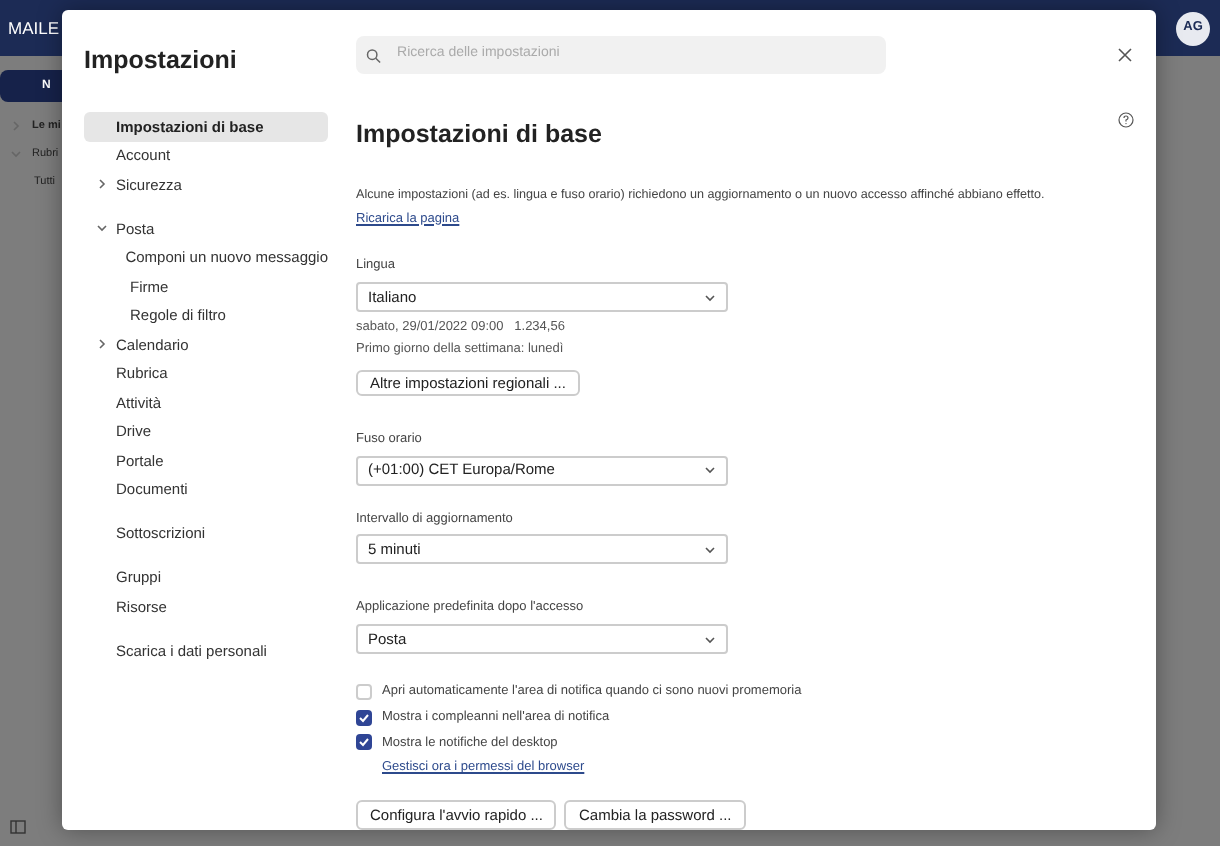  I want to click on app-logo: MAILE, so click(34, 28).